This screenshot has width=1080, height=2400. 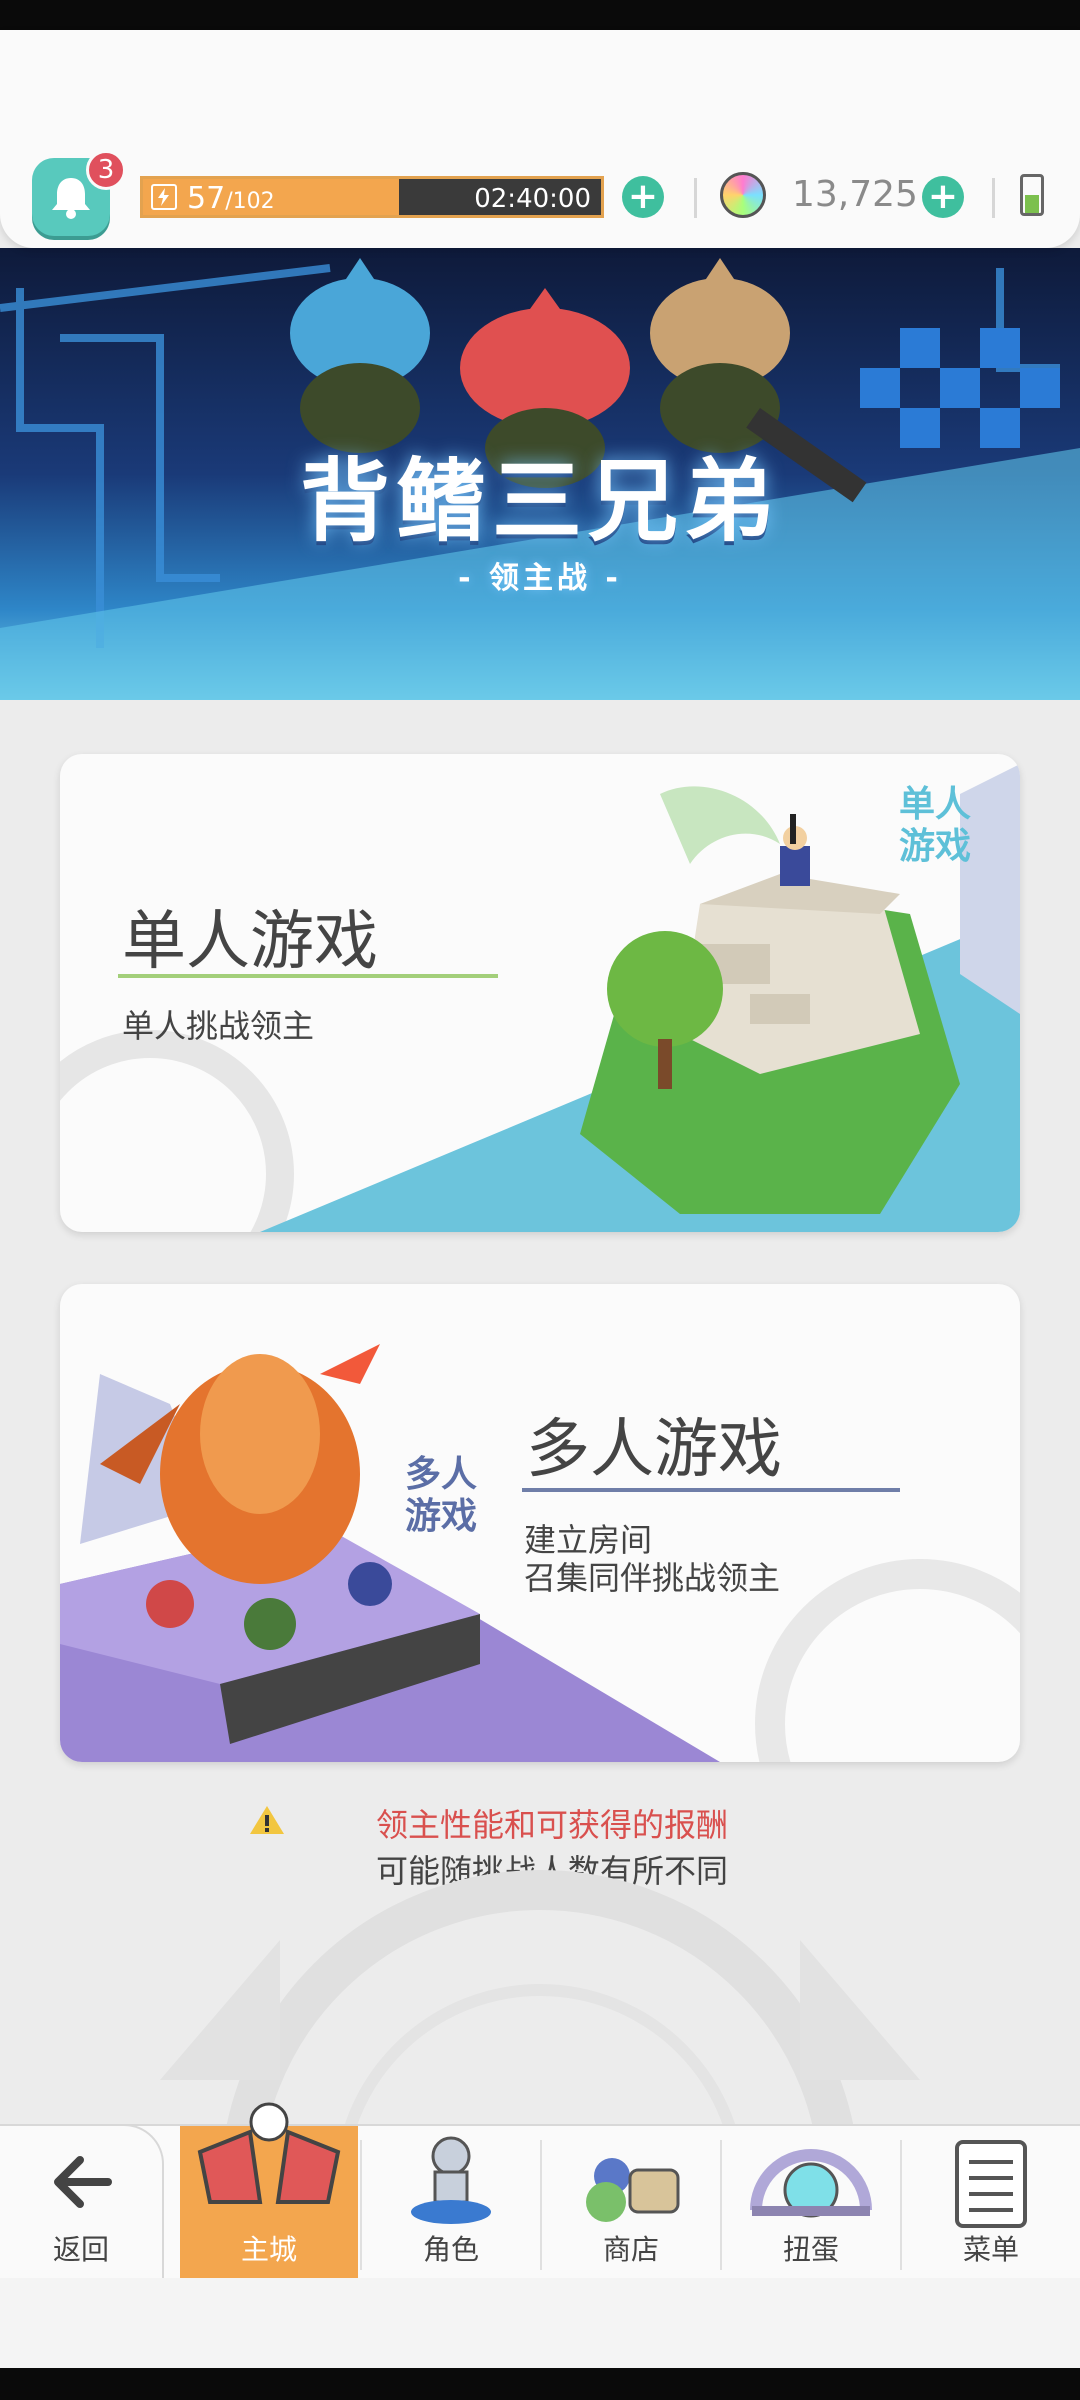 I want to click on add-gems-button: +, so click(x=943, y=197).